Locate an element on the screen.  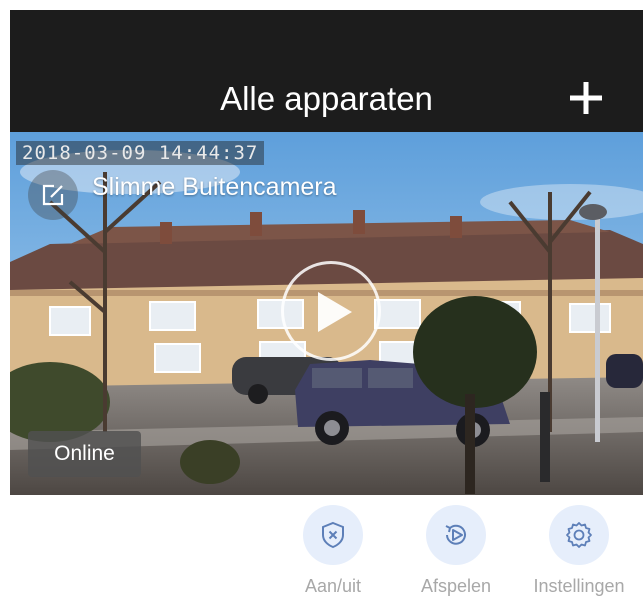
plus-icon is located at coordinates (586, 98).